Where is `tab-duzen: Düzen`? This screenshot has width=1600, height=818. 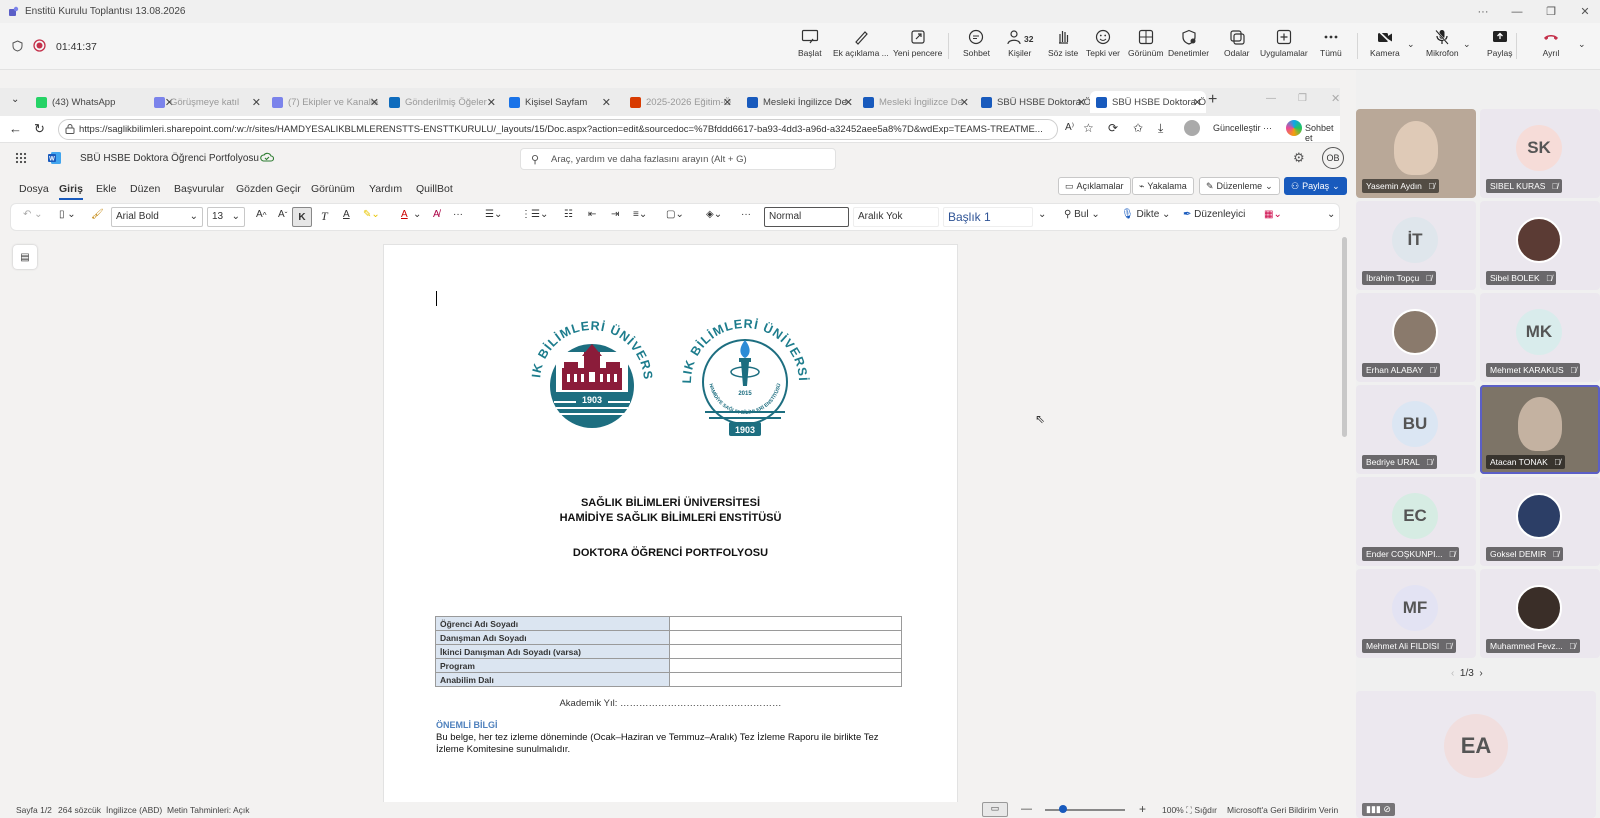
tab-duzen: Düzen is located at coordinates (145, 189).